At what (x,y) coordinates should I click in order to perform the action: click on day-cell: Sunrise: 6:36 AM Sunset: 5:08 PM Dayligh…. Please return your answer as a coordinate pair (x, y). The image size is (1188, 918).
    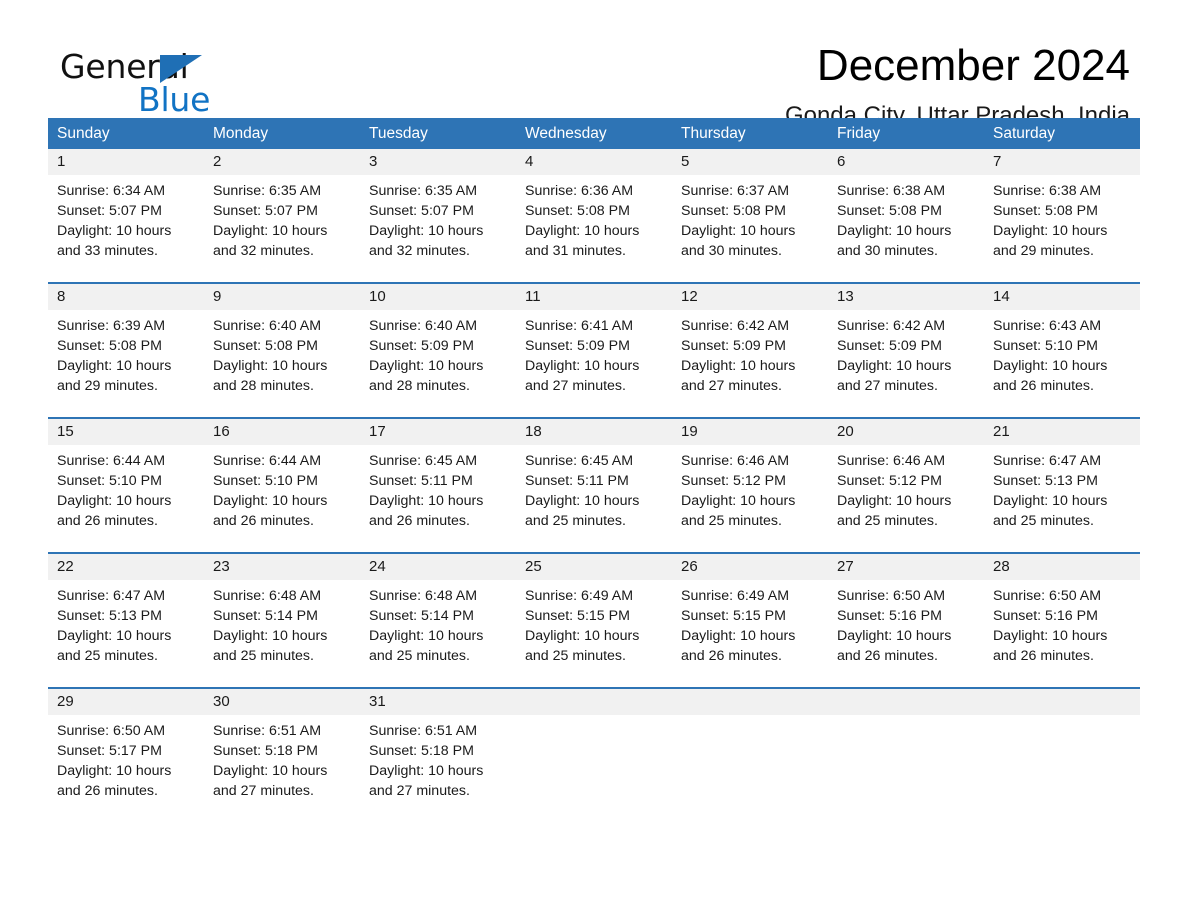
    Looking at the image, I should click on (594, 228).